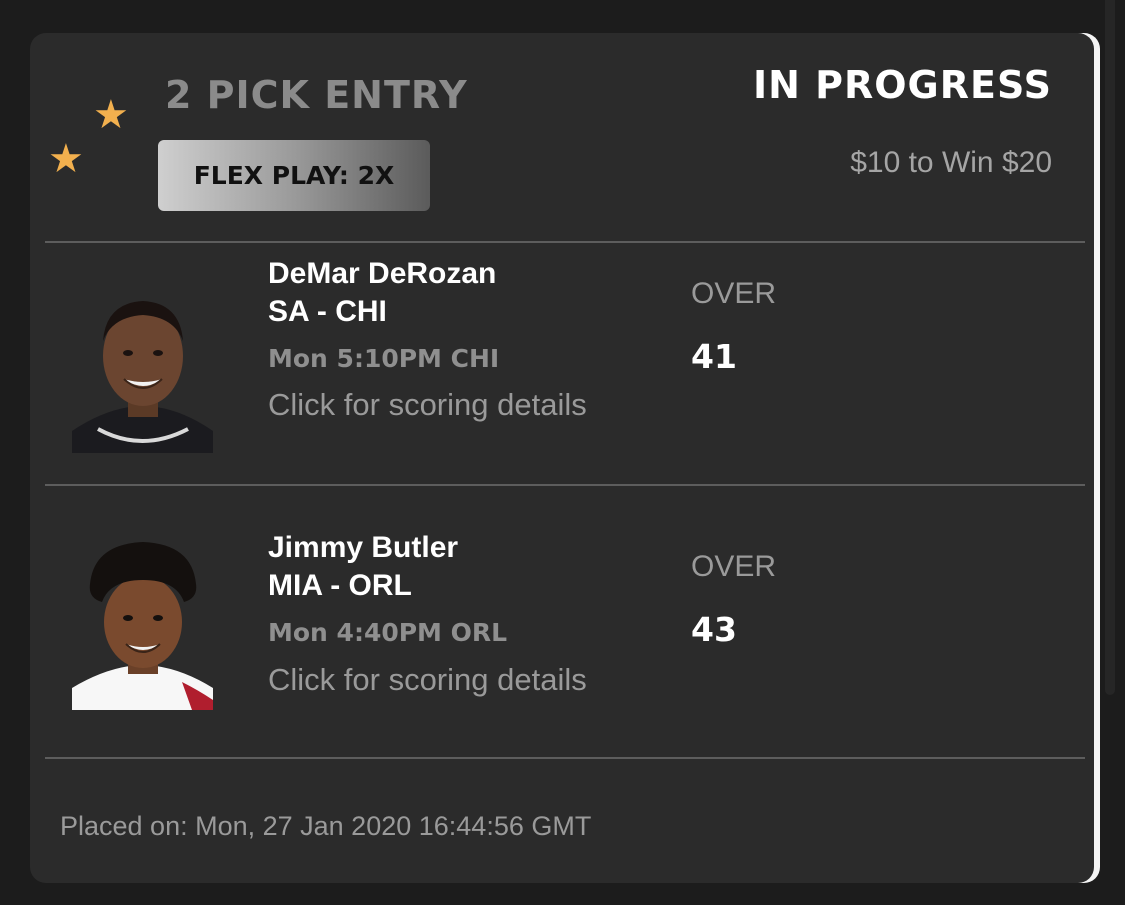 Image resolution: width=1125 pixels, height=905 pixels. What do you see at coordinates (382, 273) in the screenshot?
I see `player-name: DeMar DeRozan` at bounding box center [382, 273].